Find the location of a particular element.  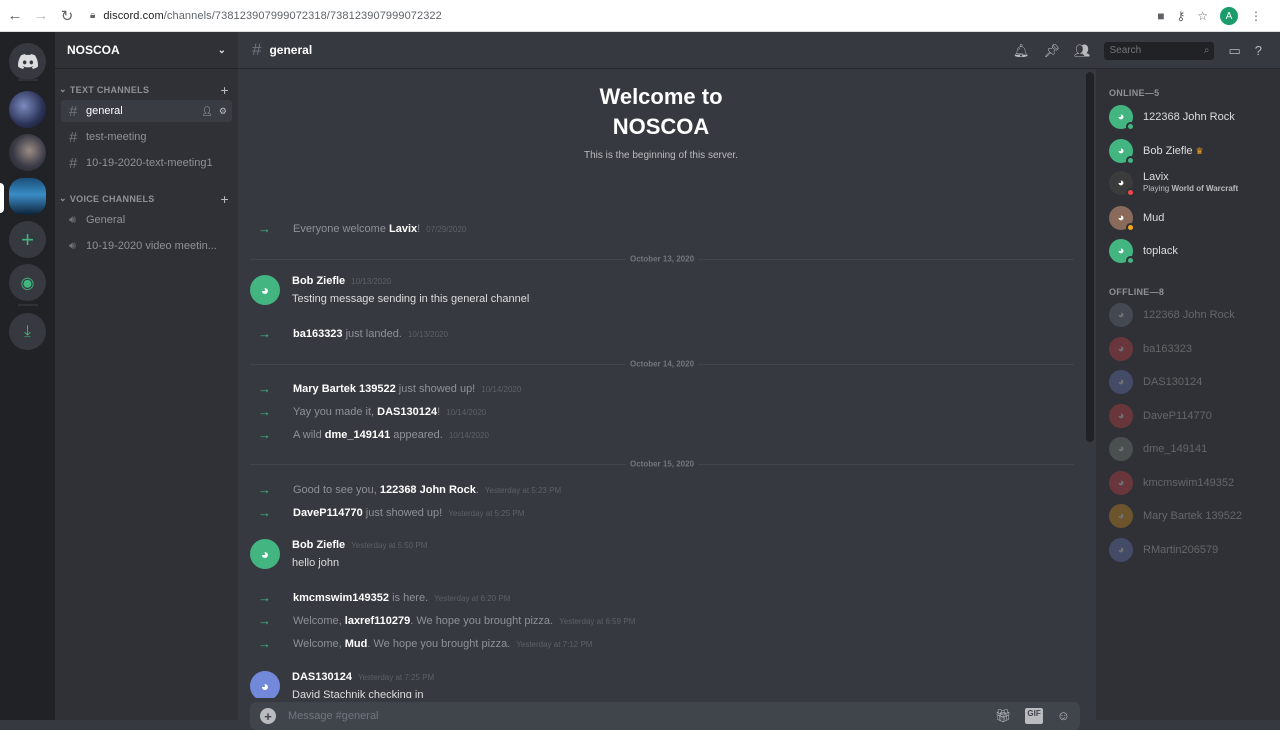

username: Mud is located at coordinates (356, 644).